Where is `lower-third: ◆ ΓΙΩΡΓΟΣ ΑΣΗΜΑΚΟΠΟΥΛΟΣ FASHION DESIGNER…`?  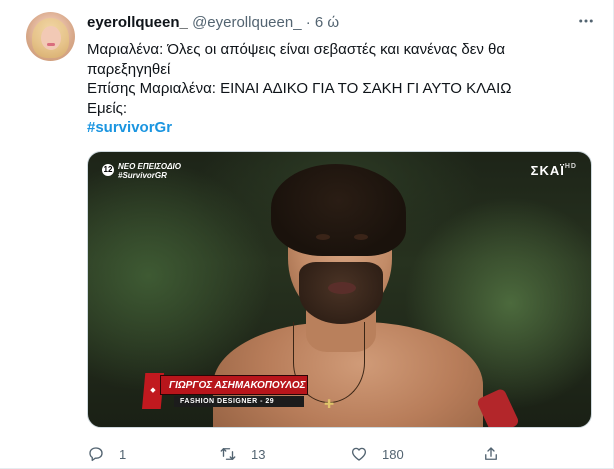 lower-third: ◆ ΓΙΩΡΓΟΣ ΑΣΗΜΑΚΟΠΟΥΛΟΣ FASHION DESIGNER… is located at coordinates (225, 391).